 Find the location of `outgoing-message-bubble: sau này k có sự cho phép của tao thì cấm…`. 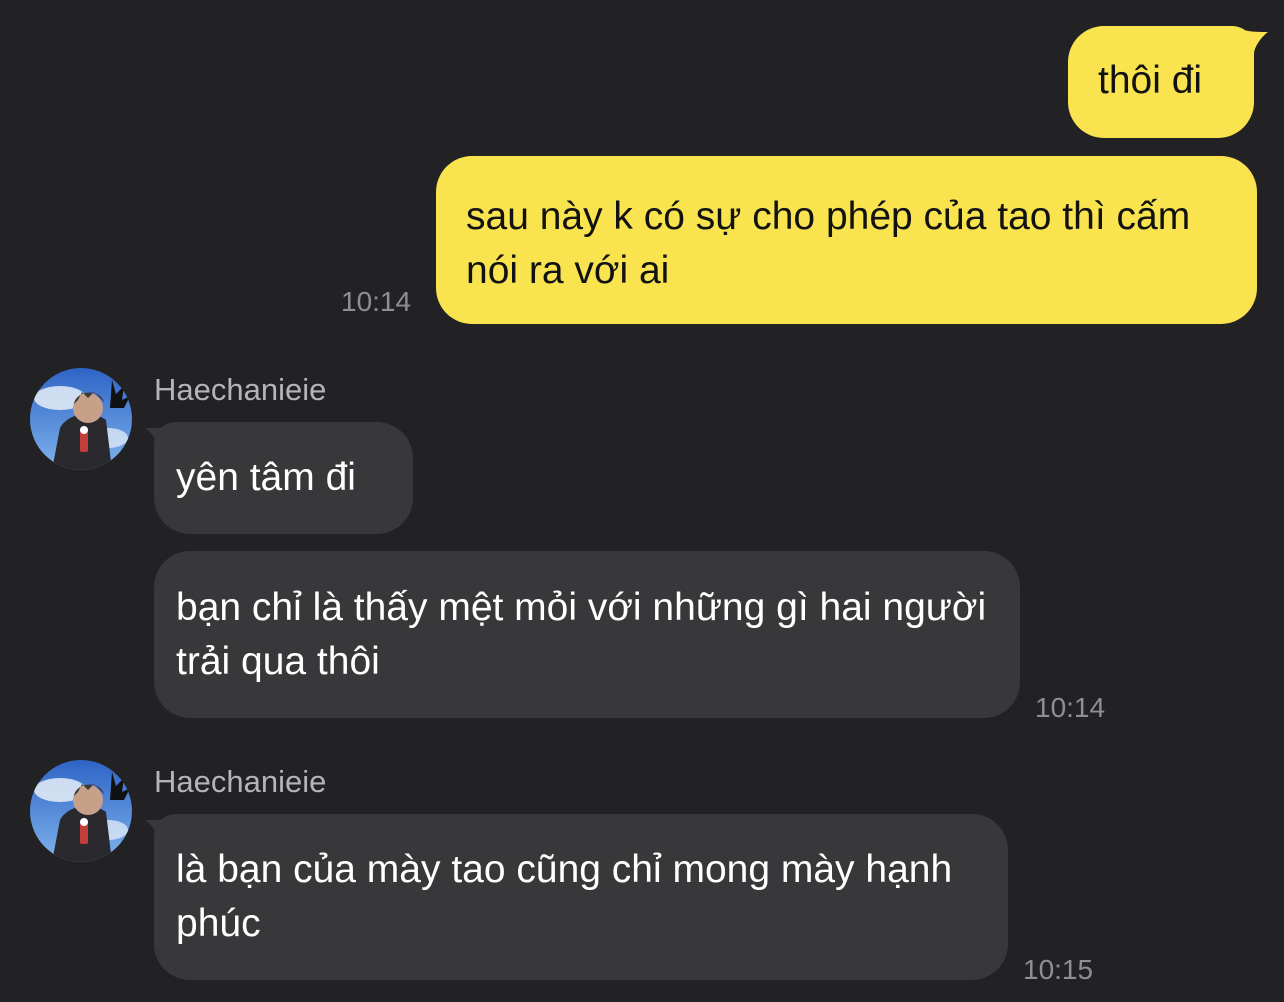

outgoing-message-bubble: sau này k có sự cho phép của tao thì cấm… is located at coordinates (846, 240).